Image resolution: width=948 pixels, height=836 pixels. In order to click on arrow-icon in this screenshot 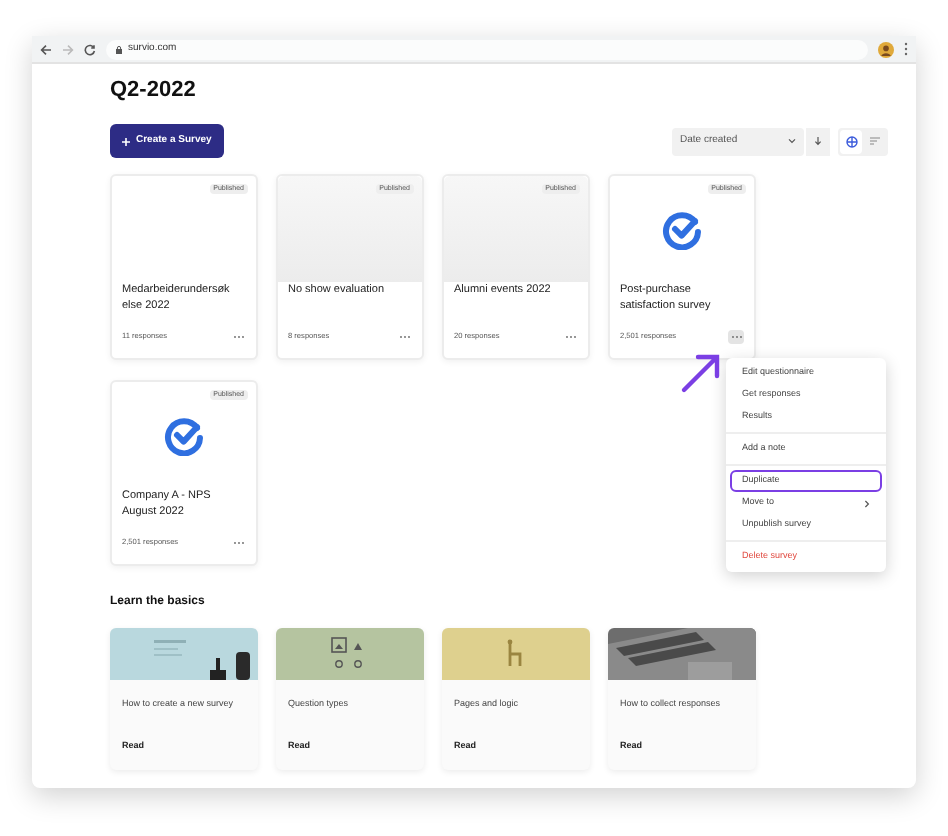, I will do `click(700, 373)`.